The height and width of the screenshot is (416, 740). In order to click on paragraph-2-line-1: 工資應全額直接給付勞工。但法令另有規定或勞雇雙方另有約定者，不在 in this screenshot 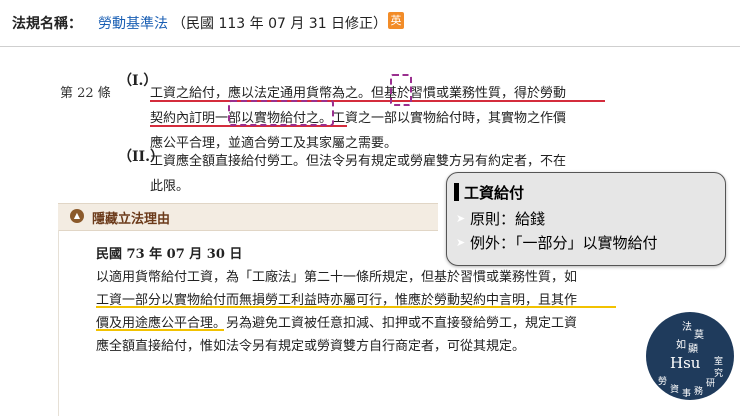, I will do `click(358, 161)`.